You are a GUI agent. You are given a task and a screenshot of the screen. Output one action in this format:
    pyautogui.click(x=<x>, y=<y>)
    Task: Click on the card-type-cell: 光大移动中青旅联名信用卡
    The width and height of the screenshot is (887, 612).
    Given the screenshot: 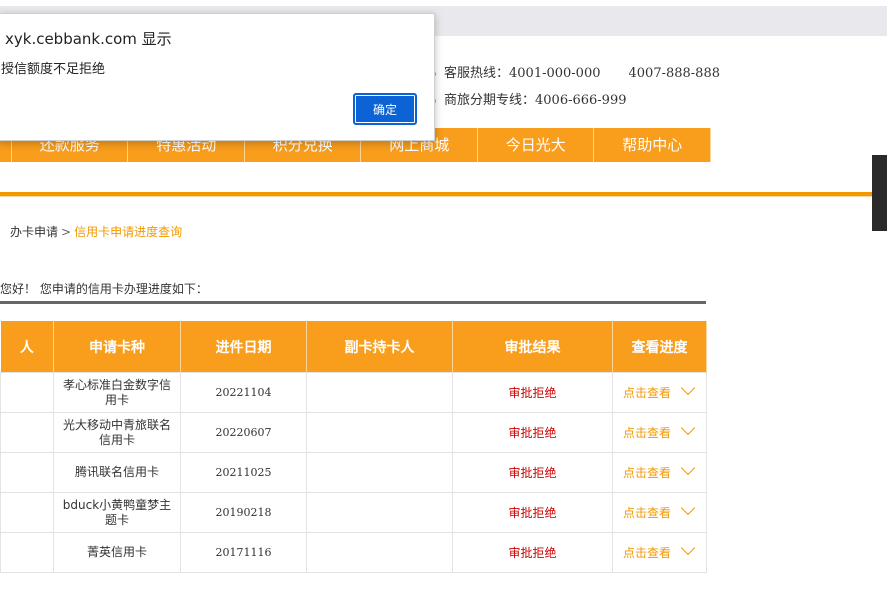 What is the action you would take?
    pyautogui.click(x=117, y=432)
    